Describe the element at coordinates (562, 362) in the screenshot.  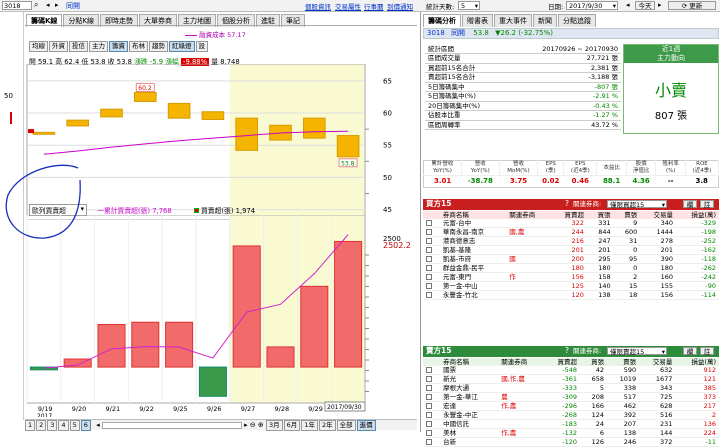
I see `sell-header-cell: 買賣超` at that location.